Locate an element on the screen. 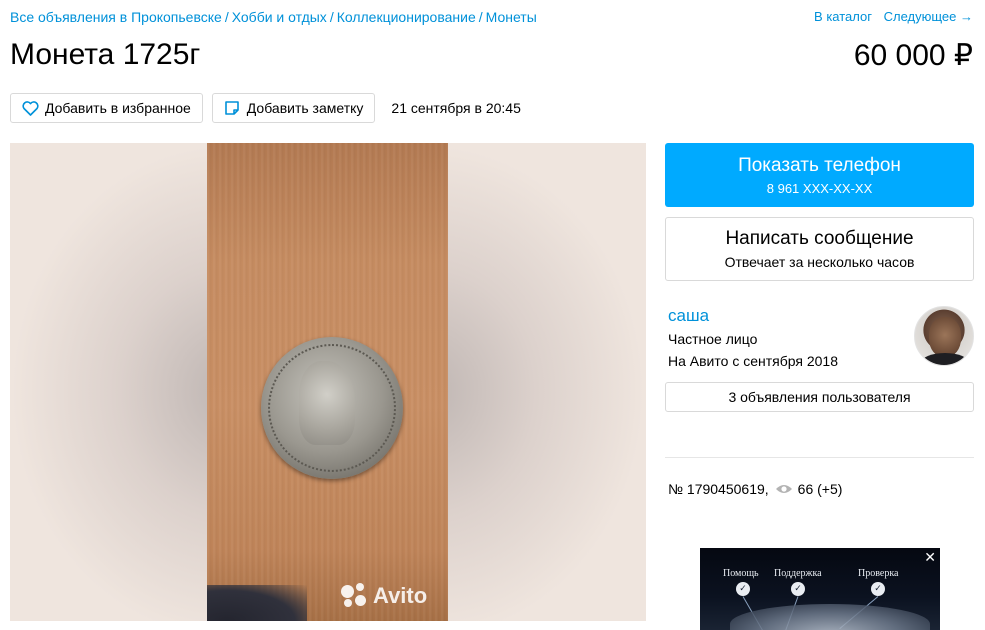  coin-image is located at coordinates (332, 408).